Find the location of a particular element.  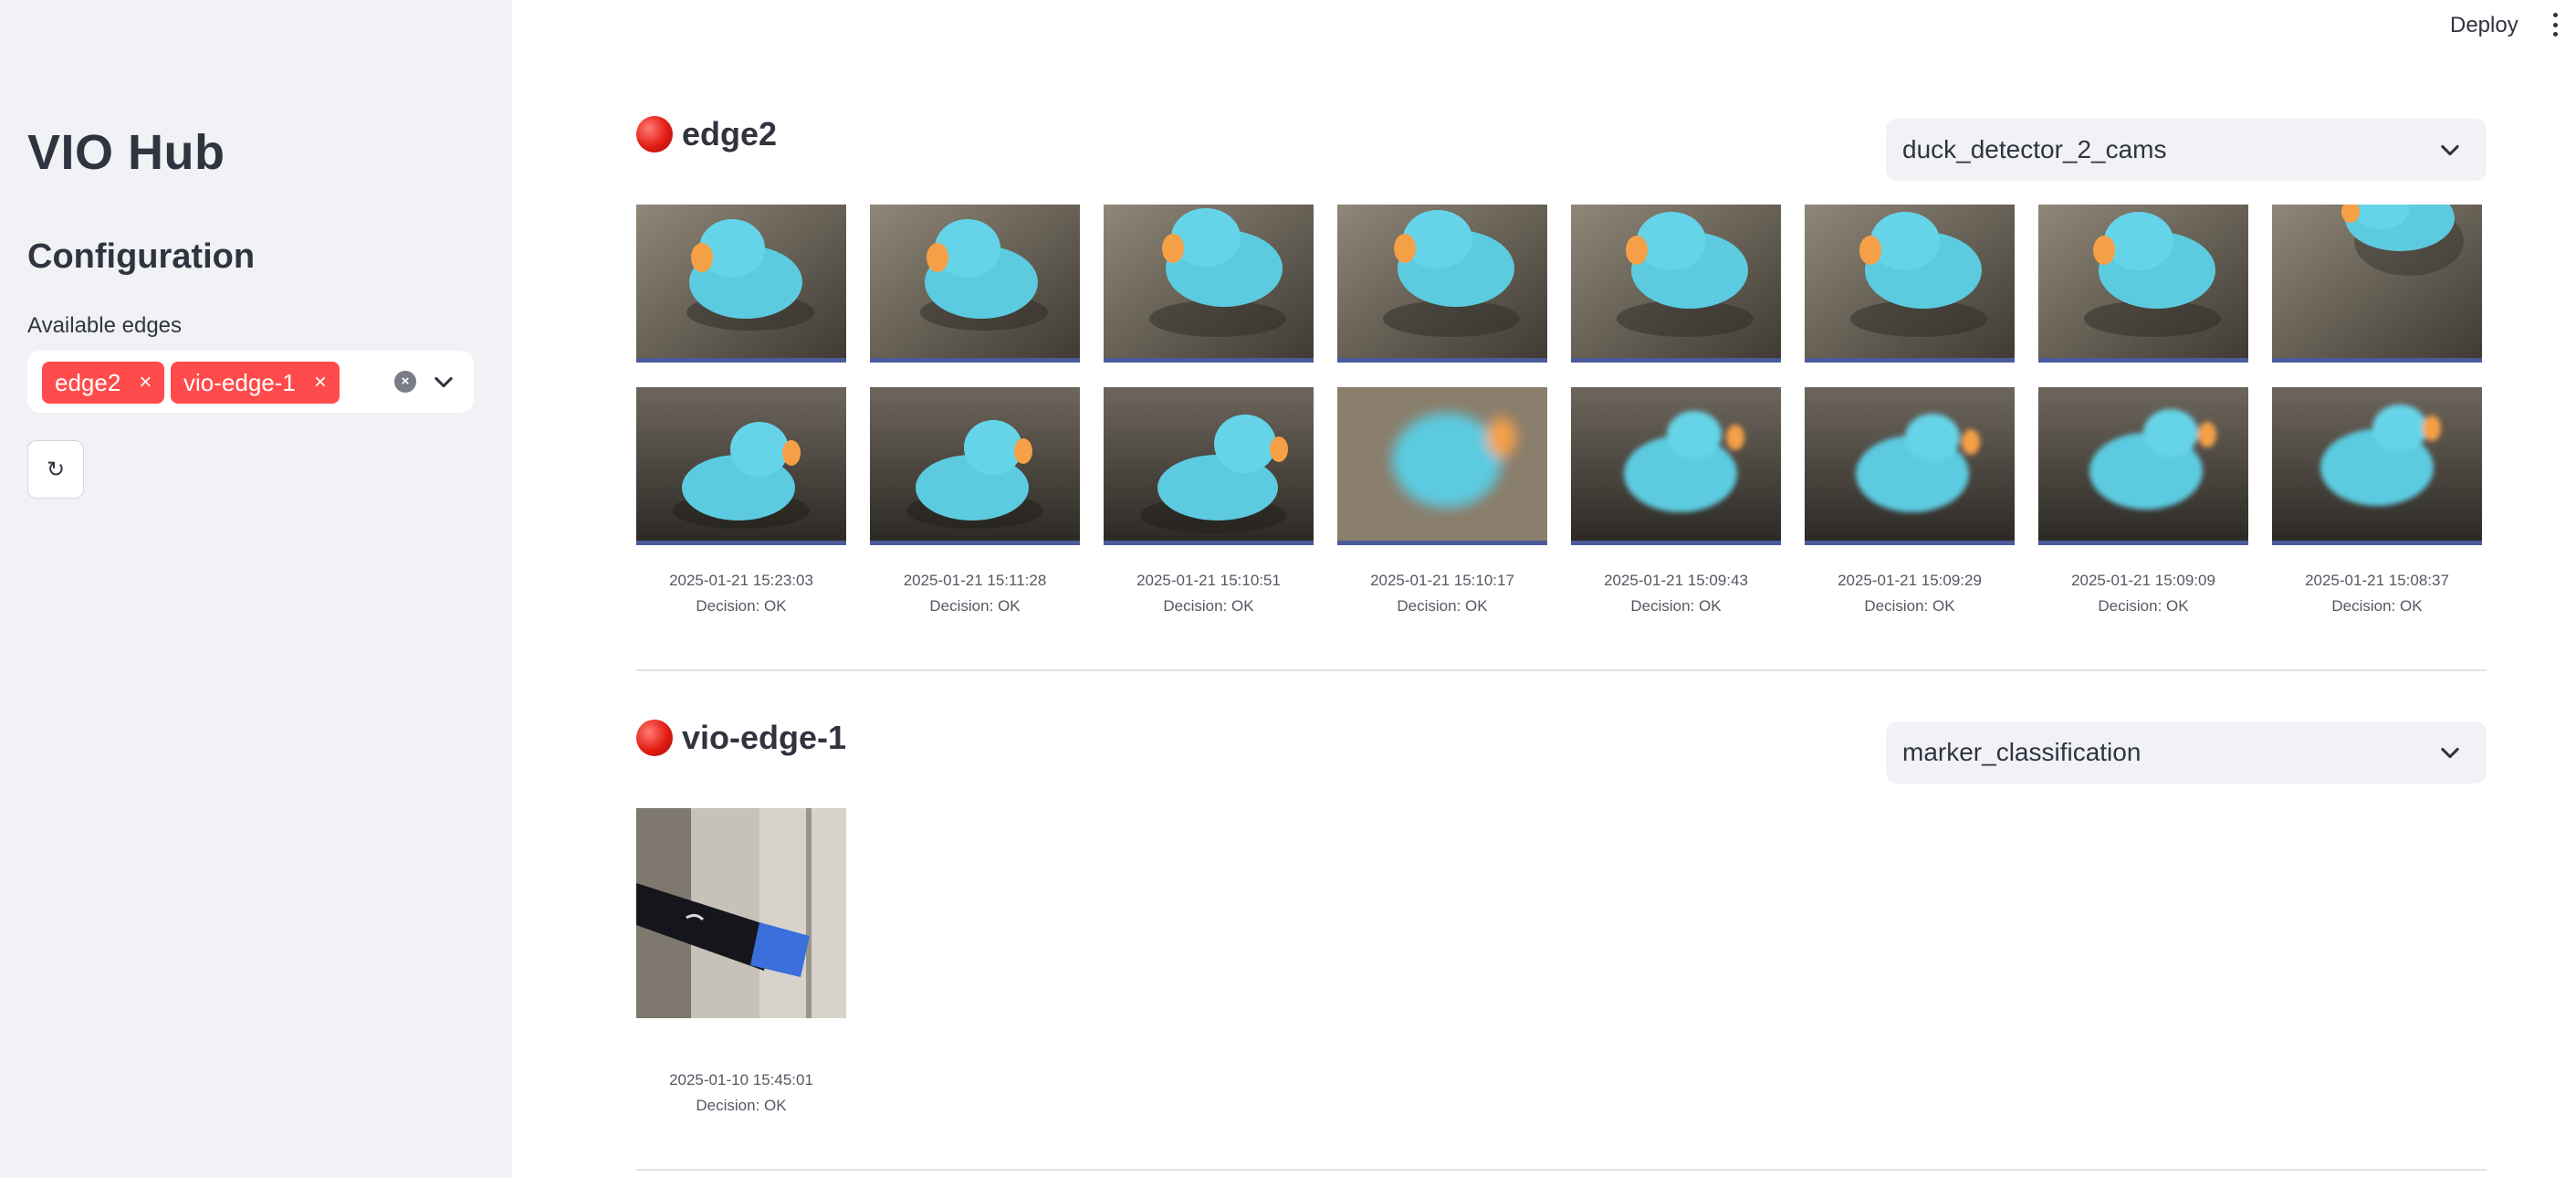

edges-multiselect: edge2 × vio-edge-1 × × is located at coordinates (250, 382).